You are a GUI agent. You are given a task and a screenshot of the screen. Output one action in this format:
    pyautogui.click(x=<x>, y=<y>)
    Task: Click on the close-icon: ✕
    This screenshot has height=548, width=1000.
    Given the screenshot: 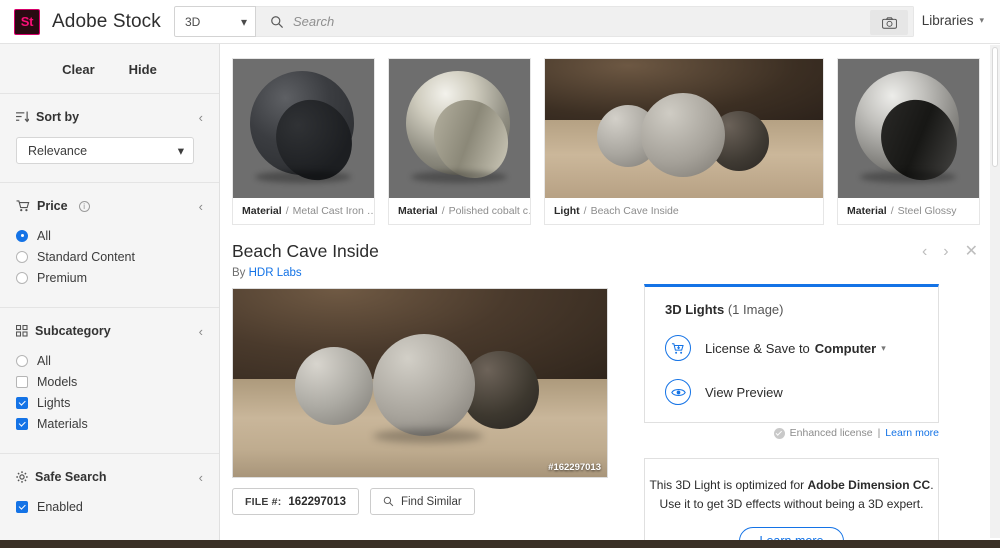 What is the action you would take?
    pyautogui.click(x=971, y=252)
    